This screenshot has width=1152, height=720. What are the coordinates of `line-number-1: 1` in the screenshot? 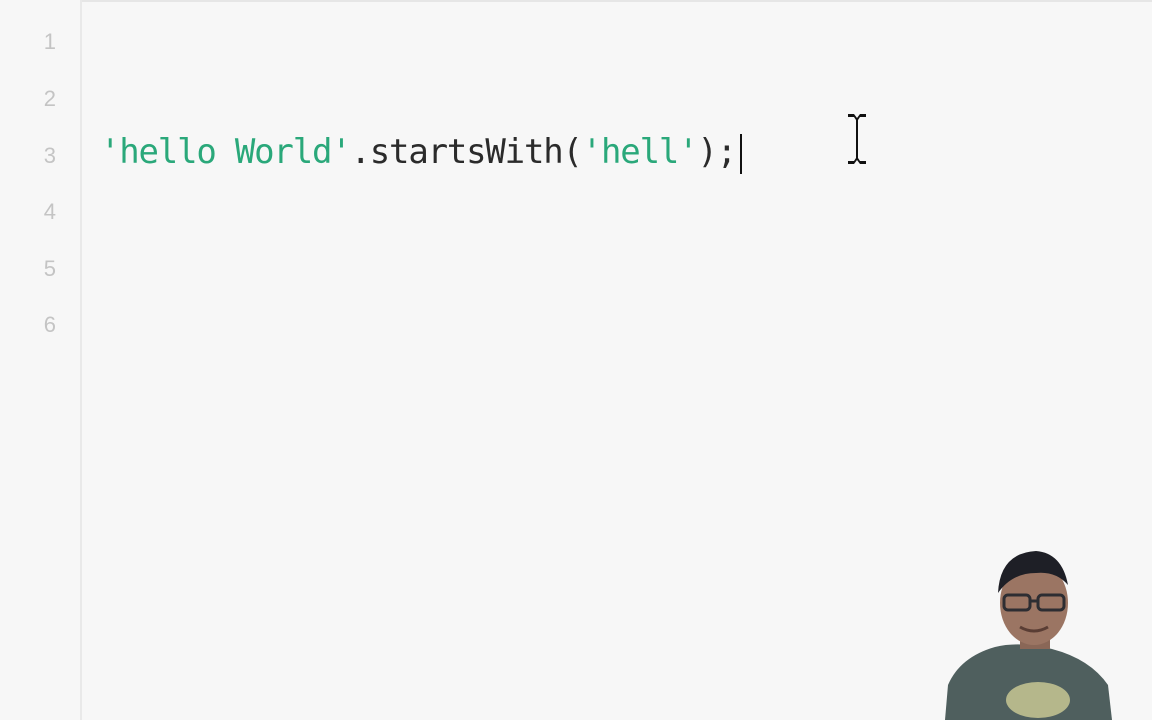 It's located at (49, 41).